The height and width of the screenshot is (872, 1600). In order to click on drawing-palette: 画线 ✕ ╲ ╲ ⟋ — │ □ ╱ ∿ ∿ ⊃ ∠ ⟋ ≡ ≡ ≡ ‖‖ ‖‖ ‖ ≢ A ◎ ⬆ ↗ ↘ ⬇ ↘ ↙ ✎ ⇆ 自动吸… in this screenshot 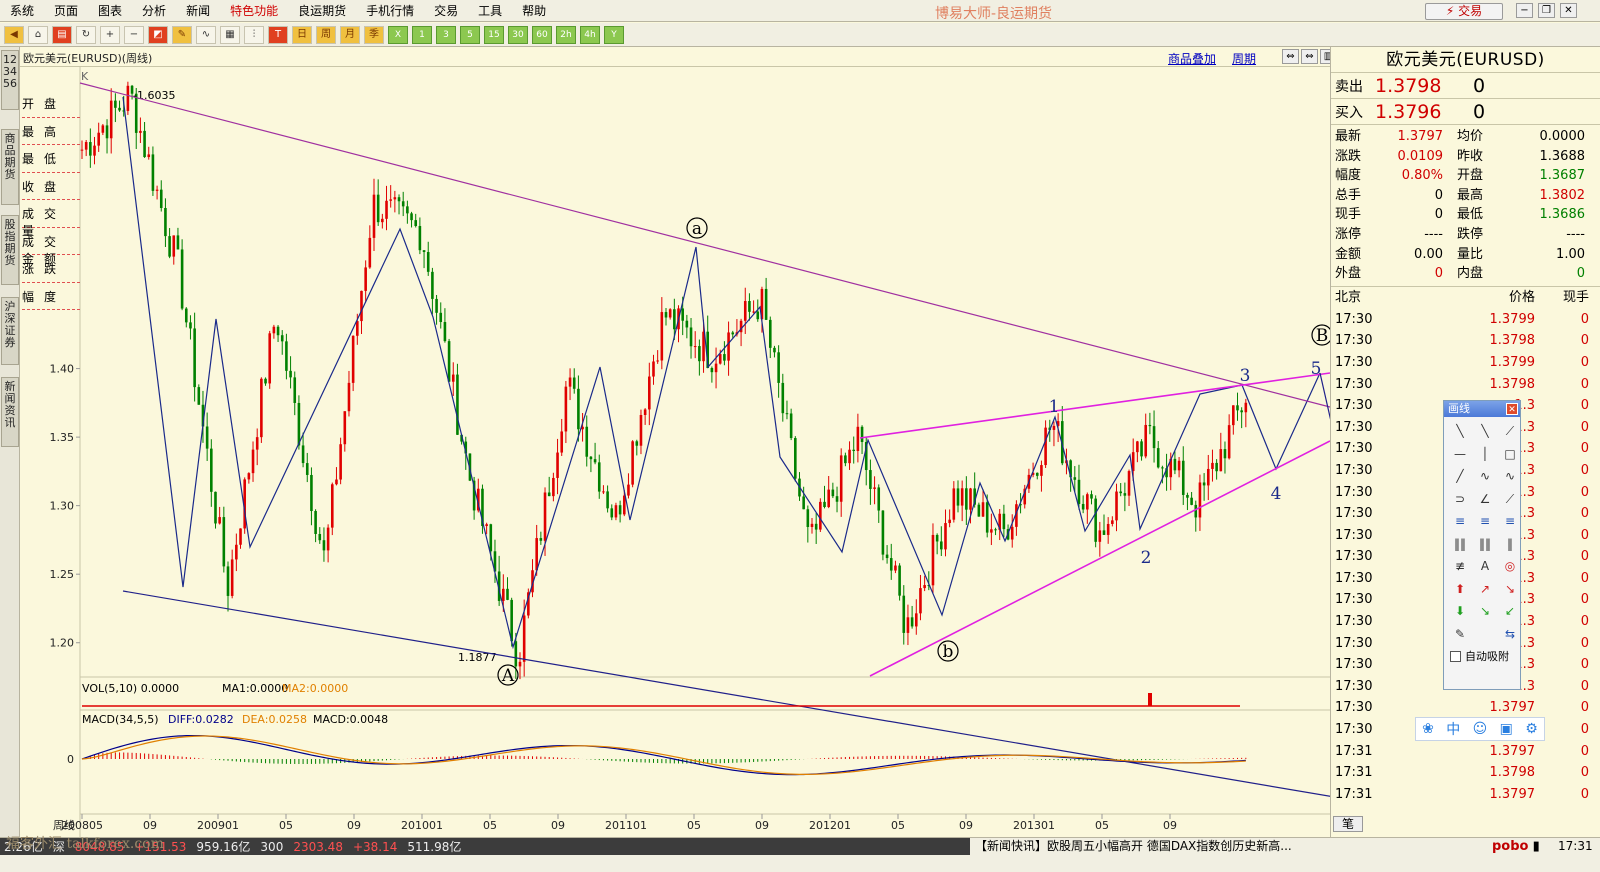, I will do `click(1482, 545)`.